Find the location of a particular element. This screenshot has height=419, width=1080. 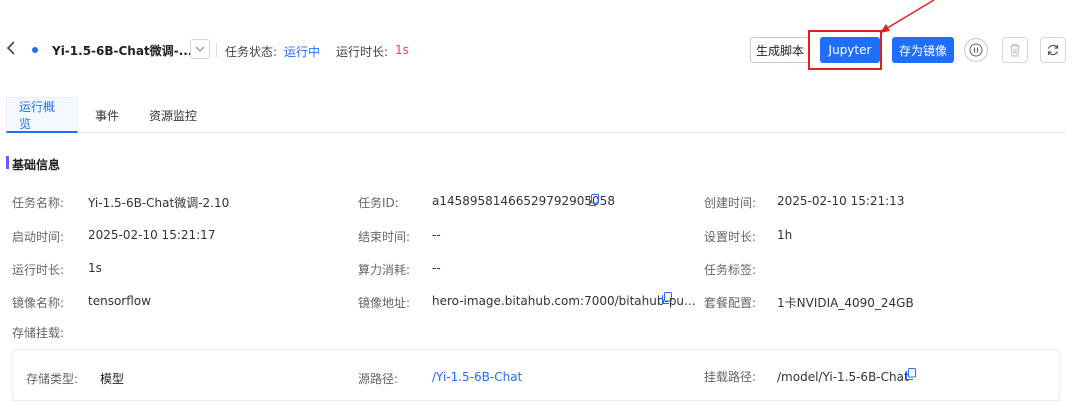

mount-path-value: /model/Yi-1.5-6B-Chat is located at coordinates (843, 377).